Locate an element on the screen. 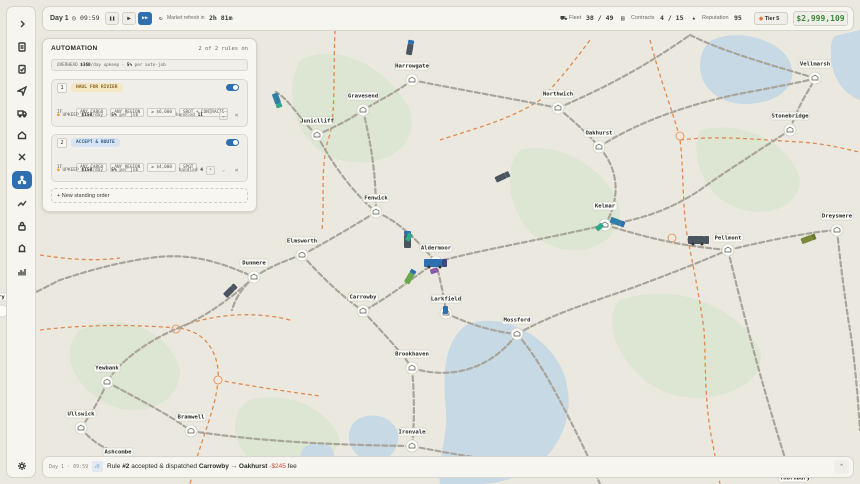 This screenshot has width=860, height=484. town-label: Carrowby is located at coordinates (364, 298).